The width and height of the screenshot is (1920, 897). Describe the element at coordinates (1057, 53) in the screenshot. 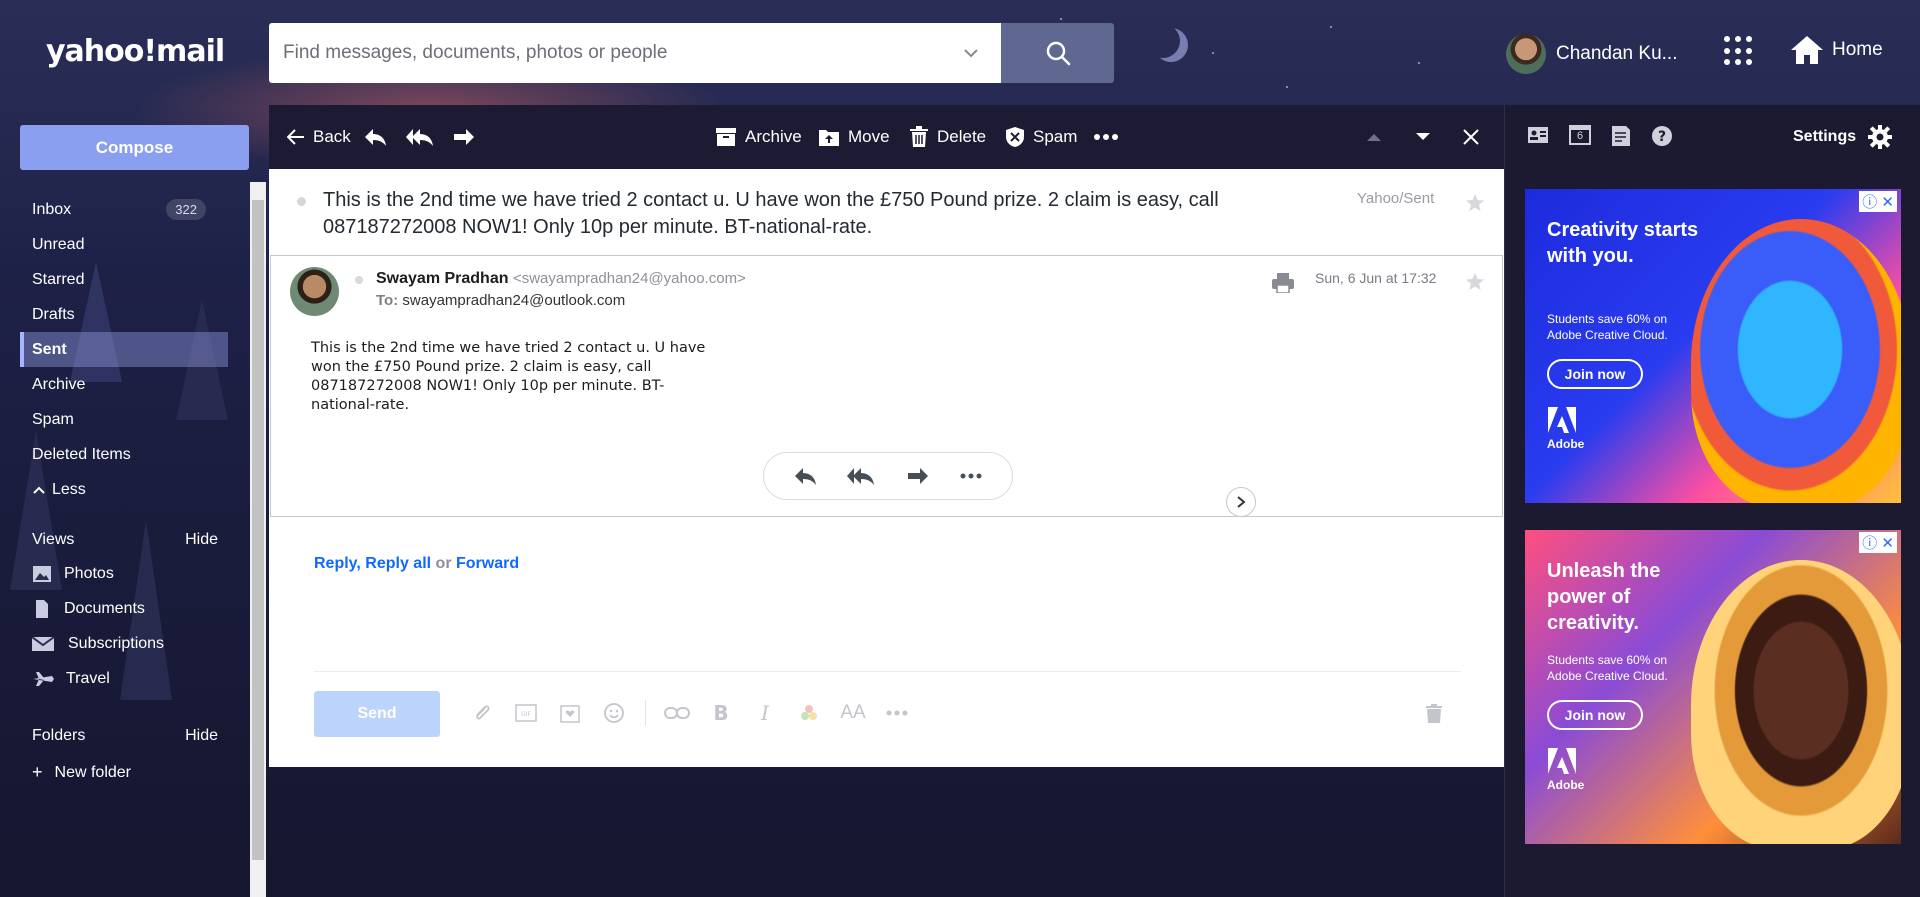

I see `search-button` at that location.